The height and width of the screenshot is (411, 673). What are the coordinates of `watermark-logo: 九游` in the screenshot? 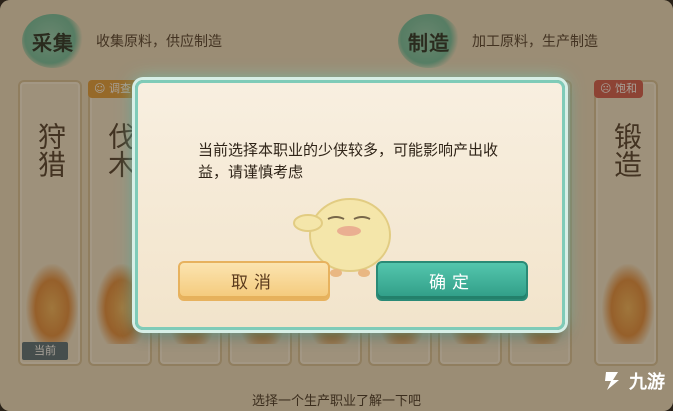 It's located at (632, 381).